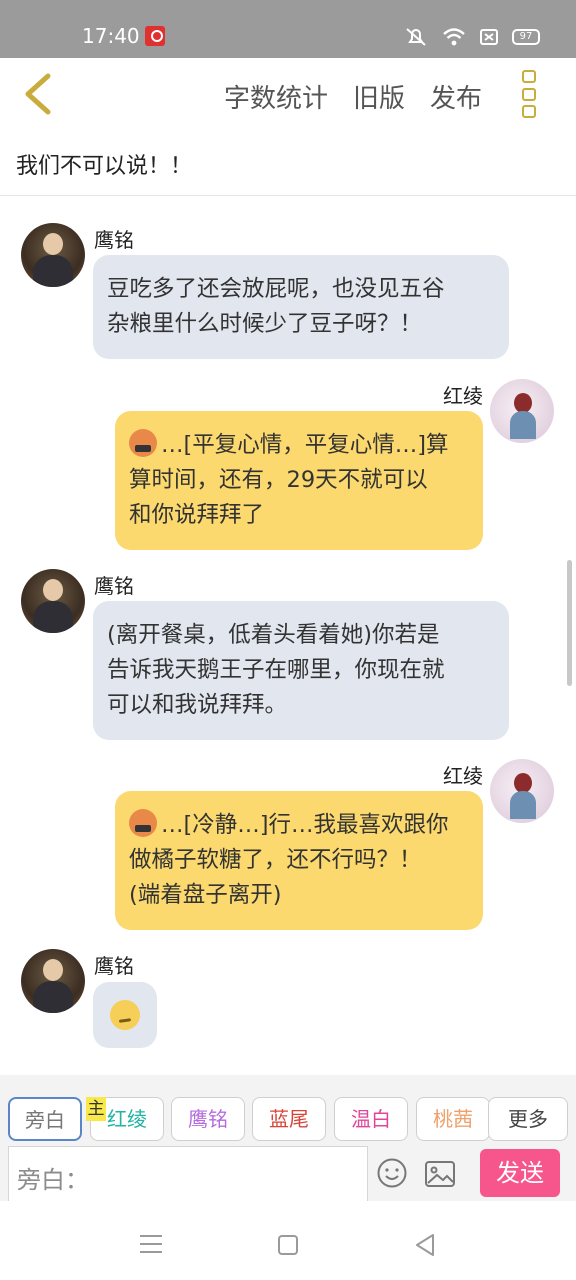 This screenshot has width=576, height=1280. Describe the element at coordinates (526, 37) in the screenshot. I see `battery-icon: 97` at that location.